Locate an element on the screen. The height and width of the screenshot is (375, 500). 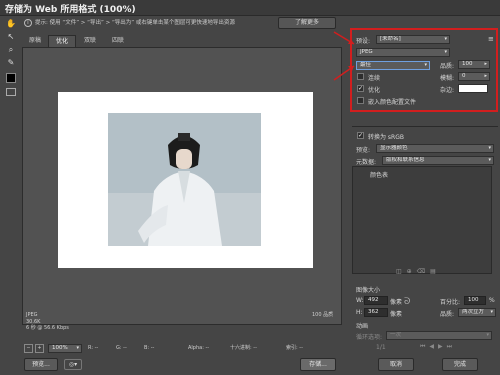
browser-preview-icon: ◎▾ is located at coordinates (73, 364).